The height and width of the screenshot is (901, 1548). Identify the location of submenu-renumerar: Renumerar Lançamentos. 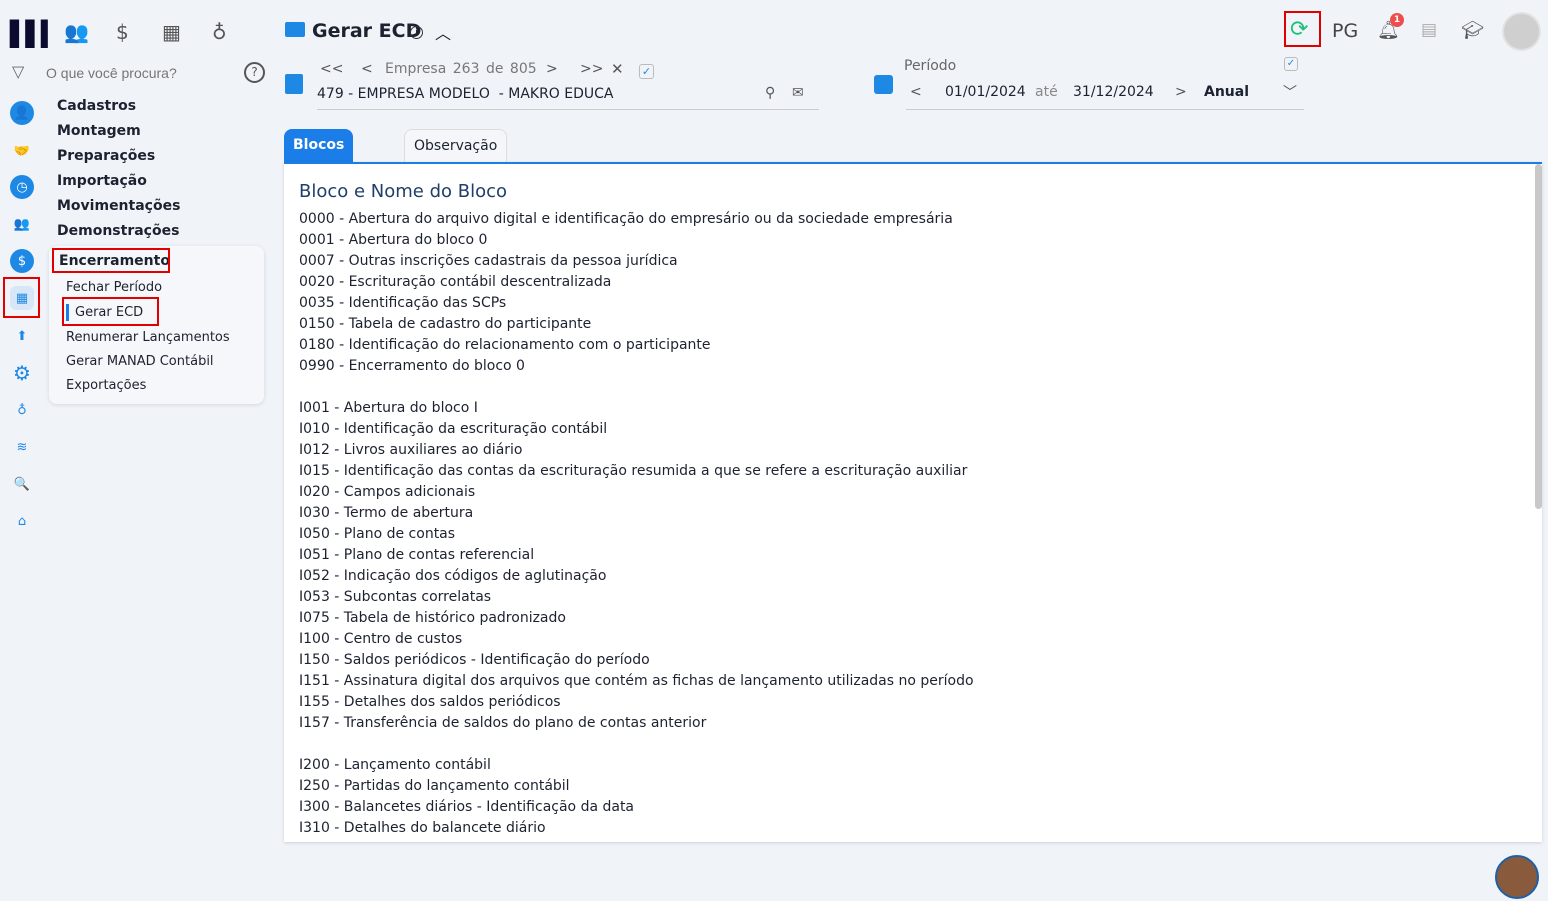
(148, 337).